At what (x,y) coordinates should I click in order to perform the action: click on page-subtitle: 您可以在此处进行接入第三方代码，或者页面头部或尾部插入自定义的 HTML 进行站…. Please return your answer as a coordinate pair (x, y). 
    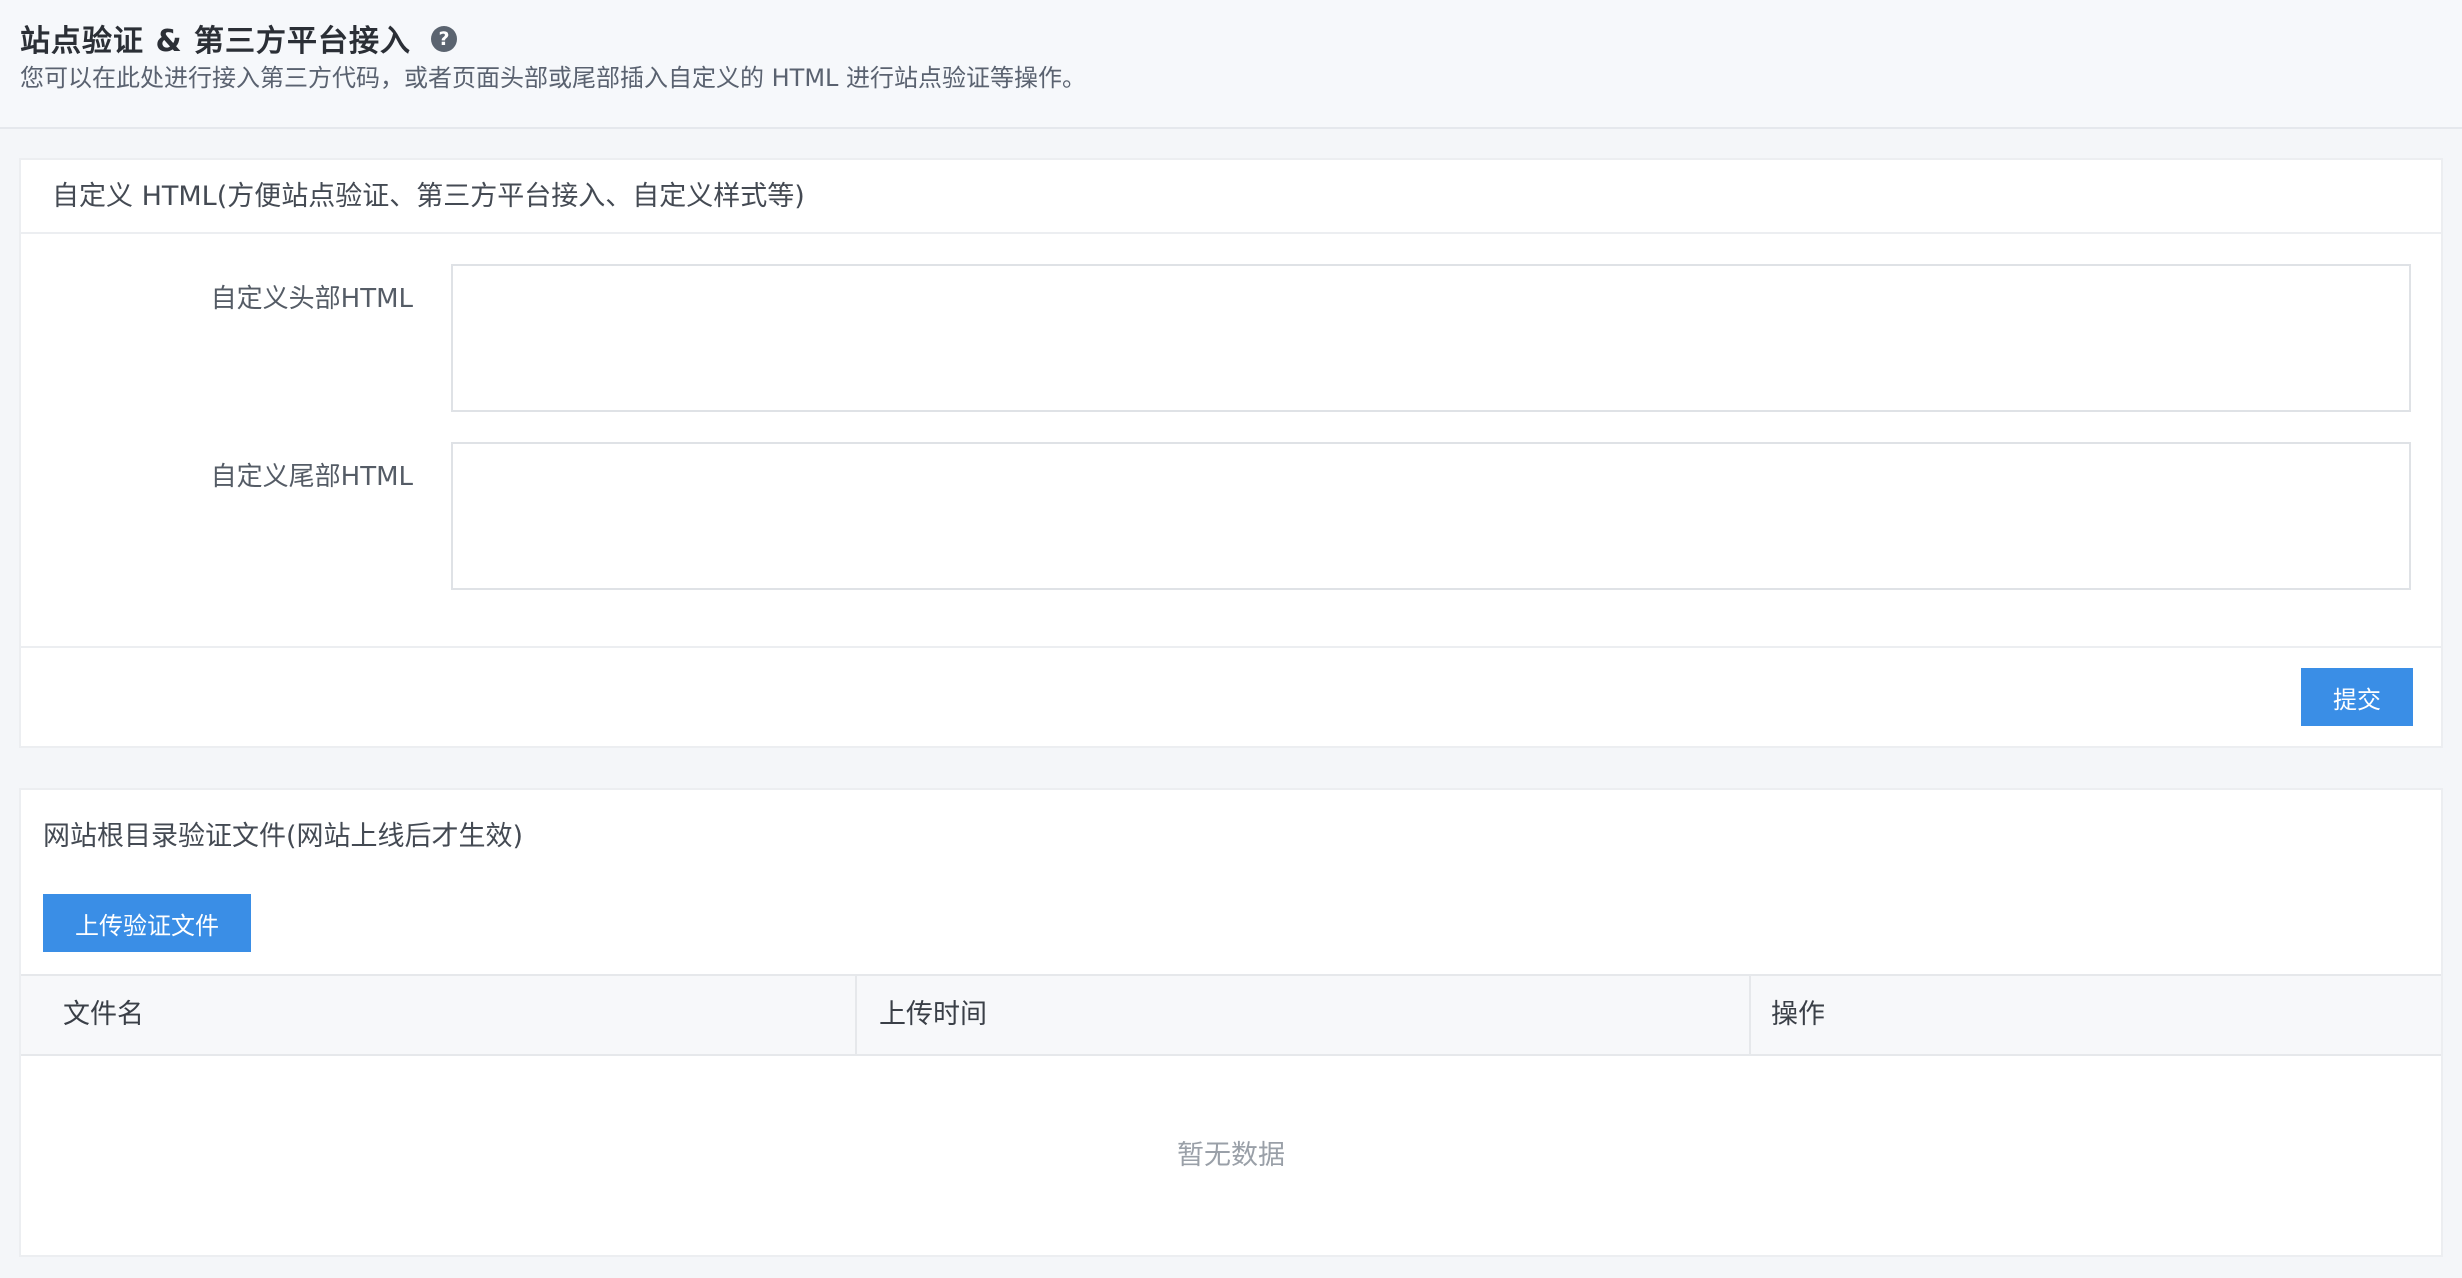
    Looking at the image, I should click on (553, 78).